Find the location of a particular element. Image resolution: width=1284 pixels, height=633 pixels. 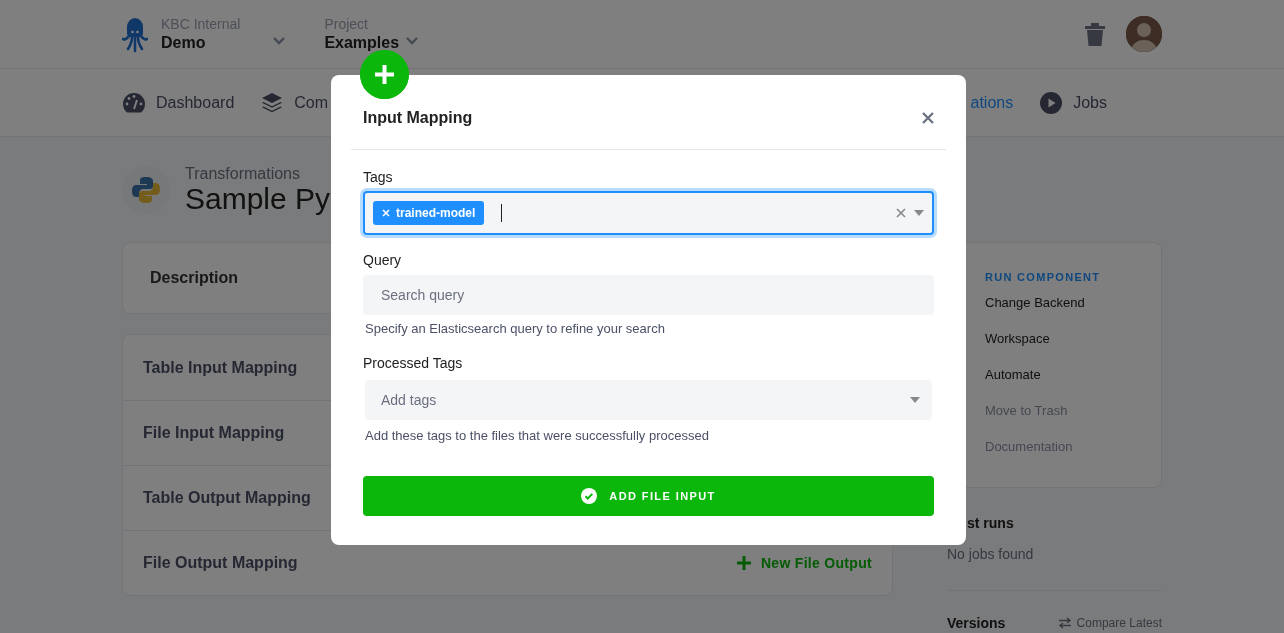

nav-tab: Dashboard is located at coordinates (178, 102).